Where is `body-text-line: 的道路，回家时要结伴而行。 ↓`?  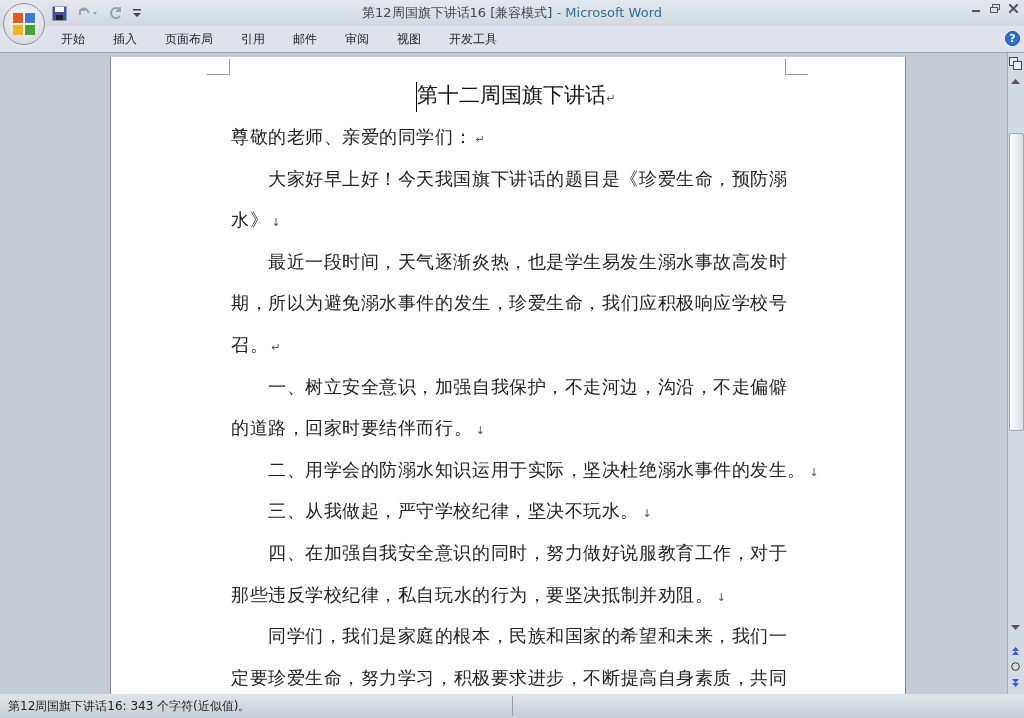 body-text-line: 的道路，回家时要结伴而行。 ↓ is located at coordinates (358, 428).